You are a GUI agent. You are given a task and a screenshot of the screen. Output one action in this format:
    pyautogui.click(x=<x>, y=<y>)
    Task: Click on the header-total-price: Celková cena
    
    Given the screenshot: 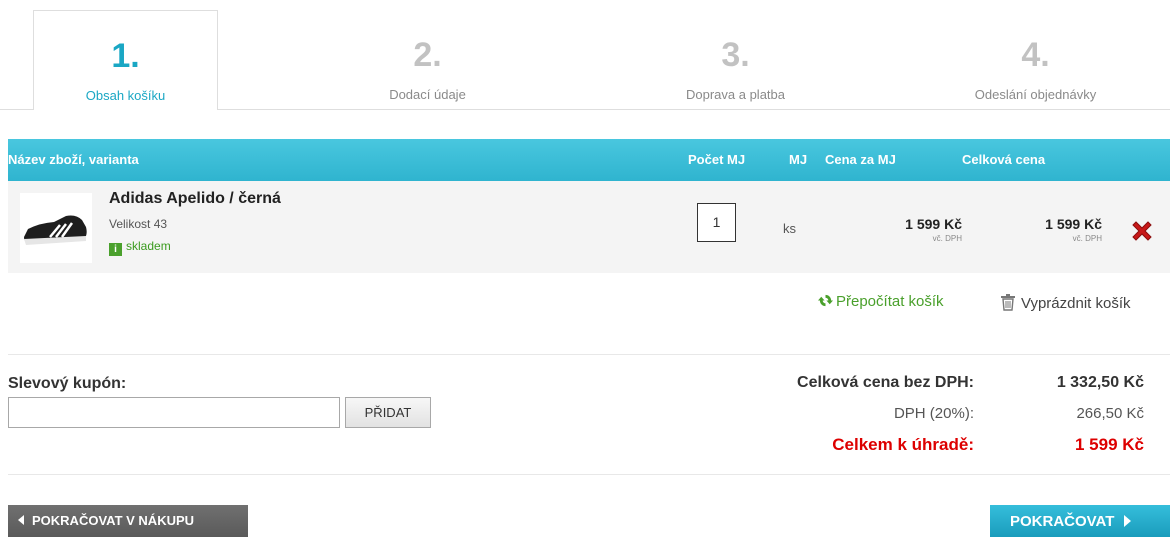 What is the action you would take?
    pyautogui.click(x=1004, y=159)
    